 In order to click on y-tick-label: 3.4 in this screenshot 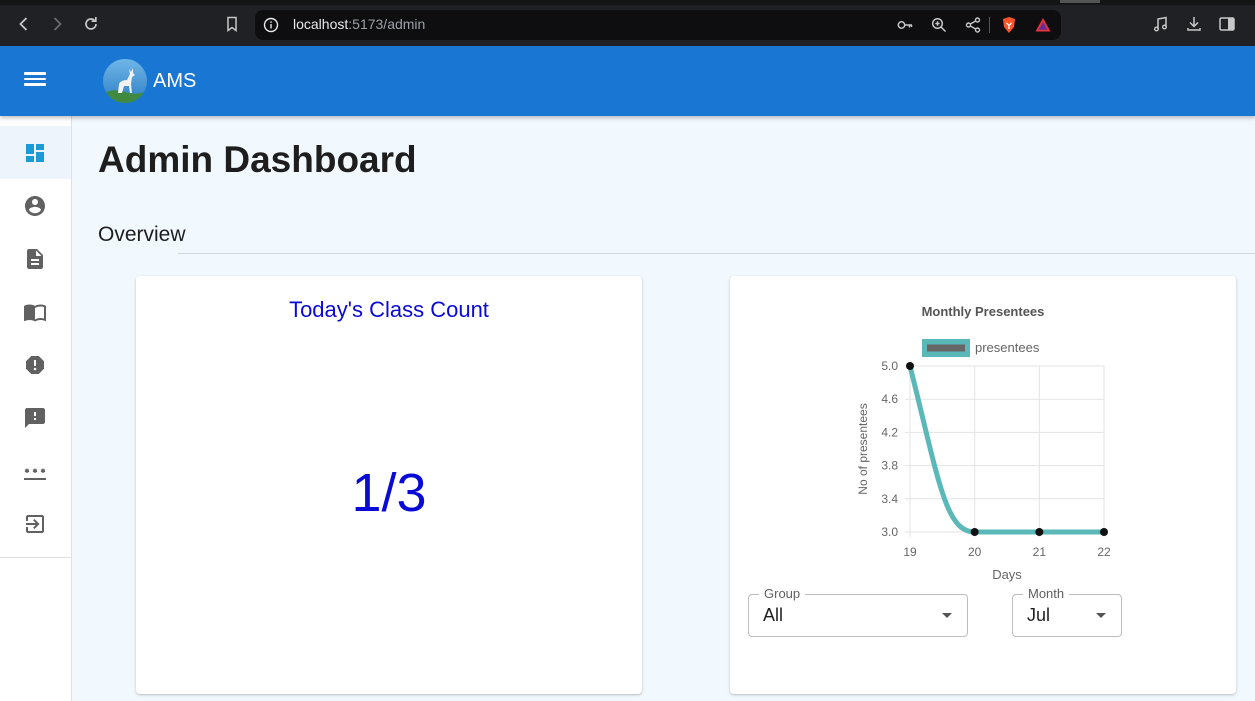, I will do `click(889, 499)`.